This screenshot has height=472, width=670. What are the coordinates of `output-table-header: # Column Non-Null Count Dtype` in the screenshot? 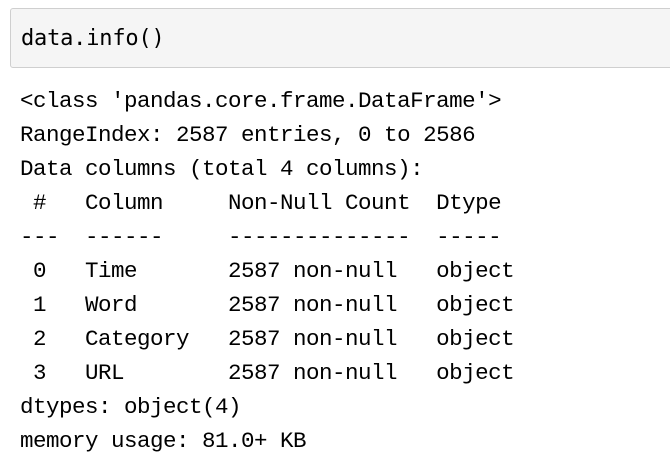 It's located at (267, 203).